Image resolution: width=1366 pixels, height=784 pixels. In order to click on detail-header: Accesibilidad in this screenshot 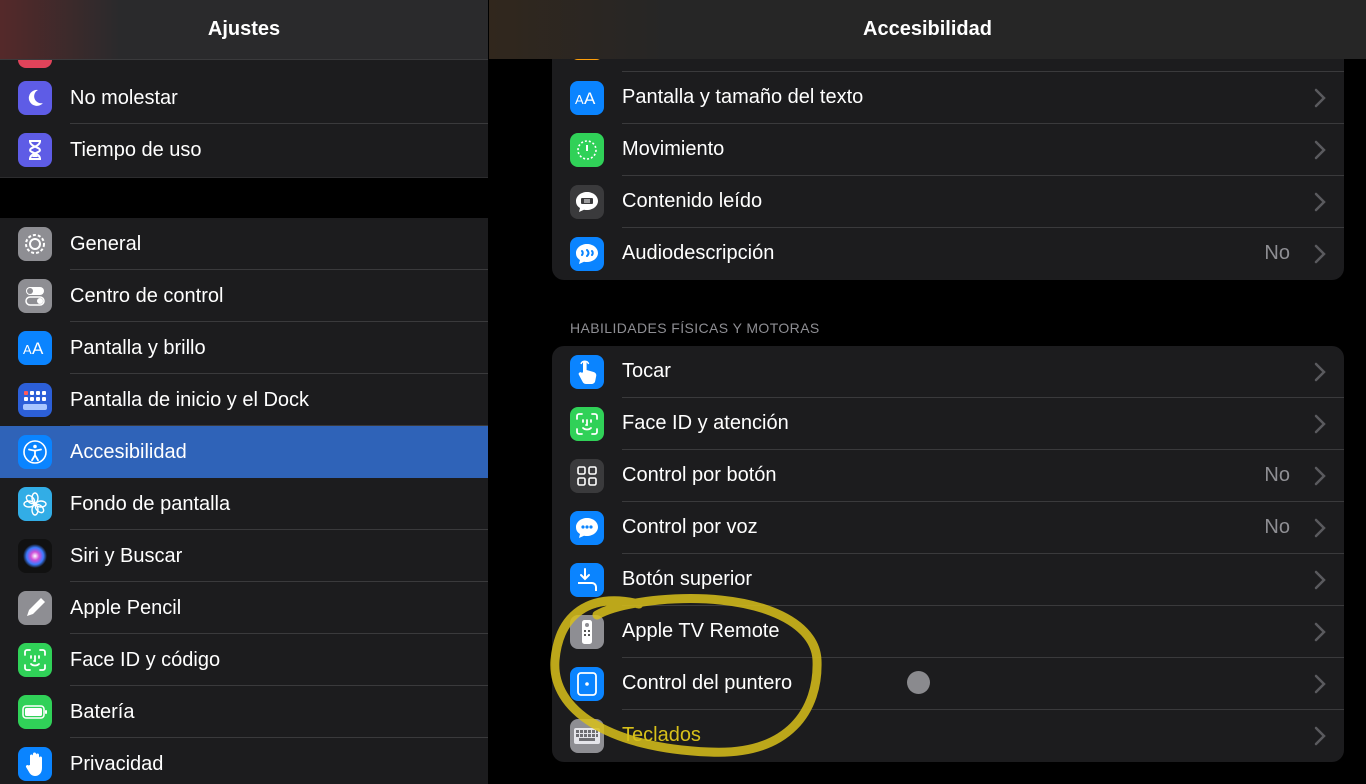, I will do `click(927, 29)`.